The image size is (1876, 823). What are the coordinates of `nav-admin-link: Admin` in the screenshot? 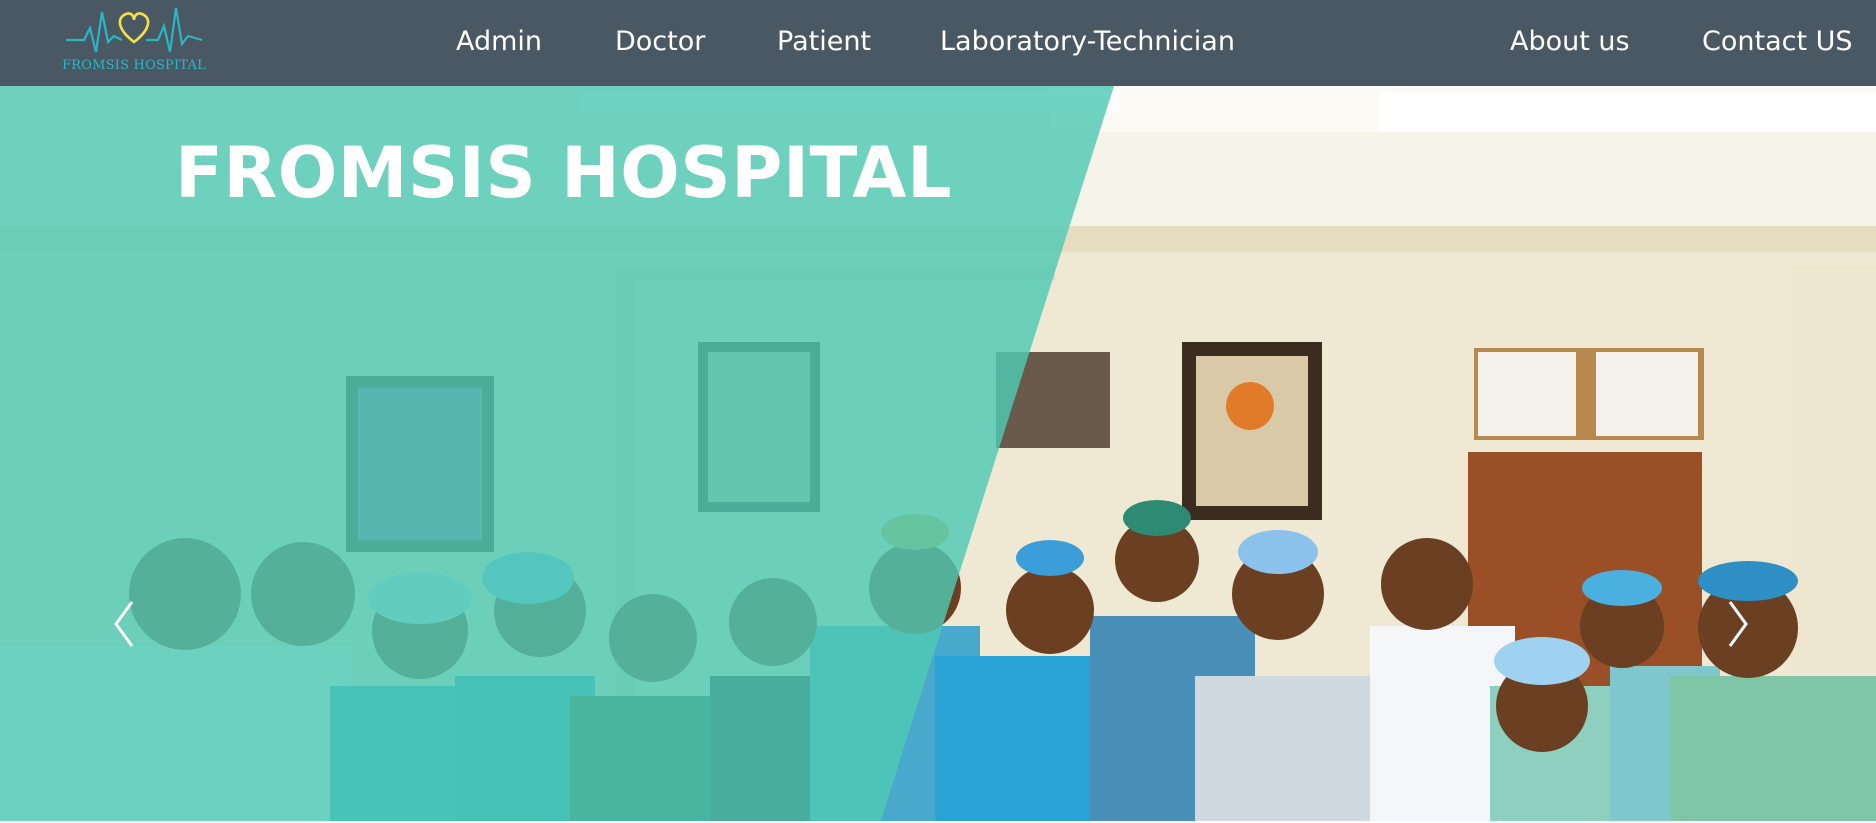 It's located at (499, 42).